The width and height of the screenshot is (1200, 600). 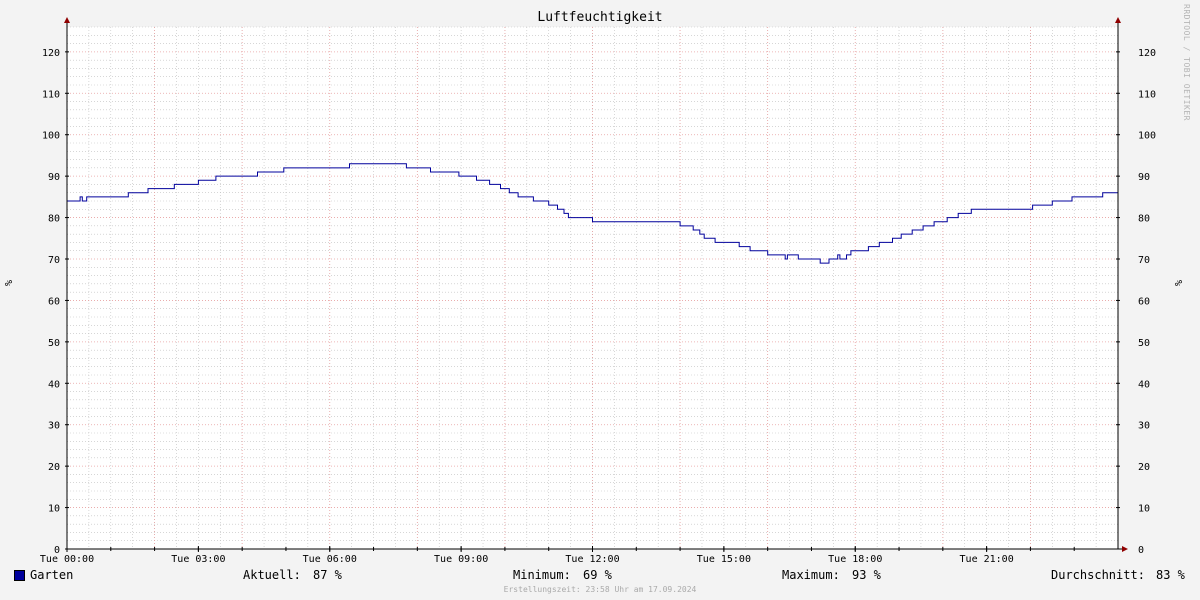 I want to click on minimum-label: Minimum:, so click(x=542, y=575).